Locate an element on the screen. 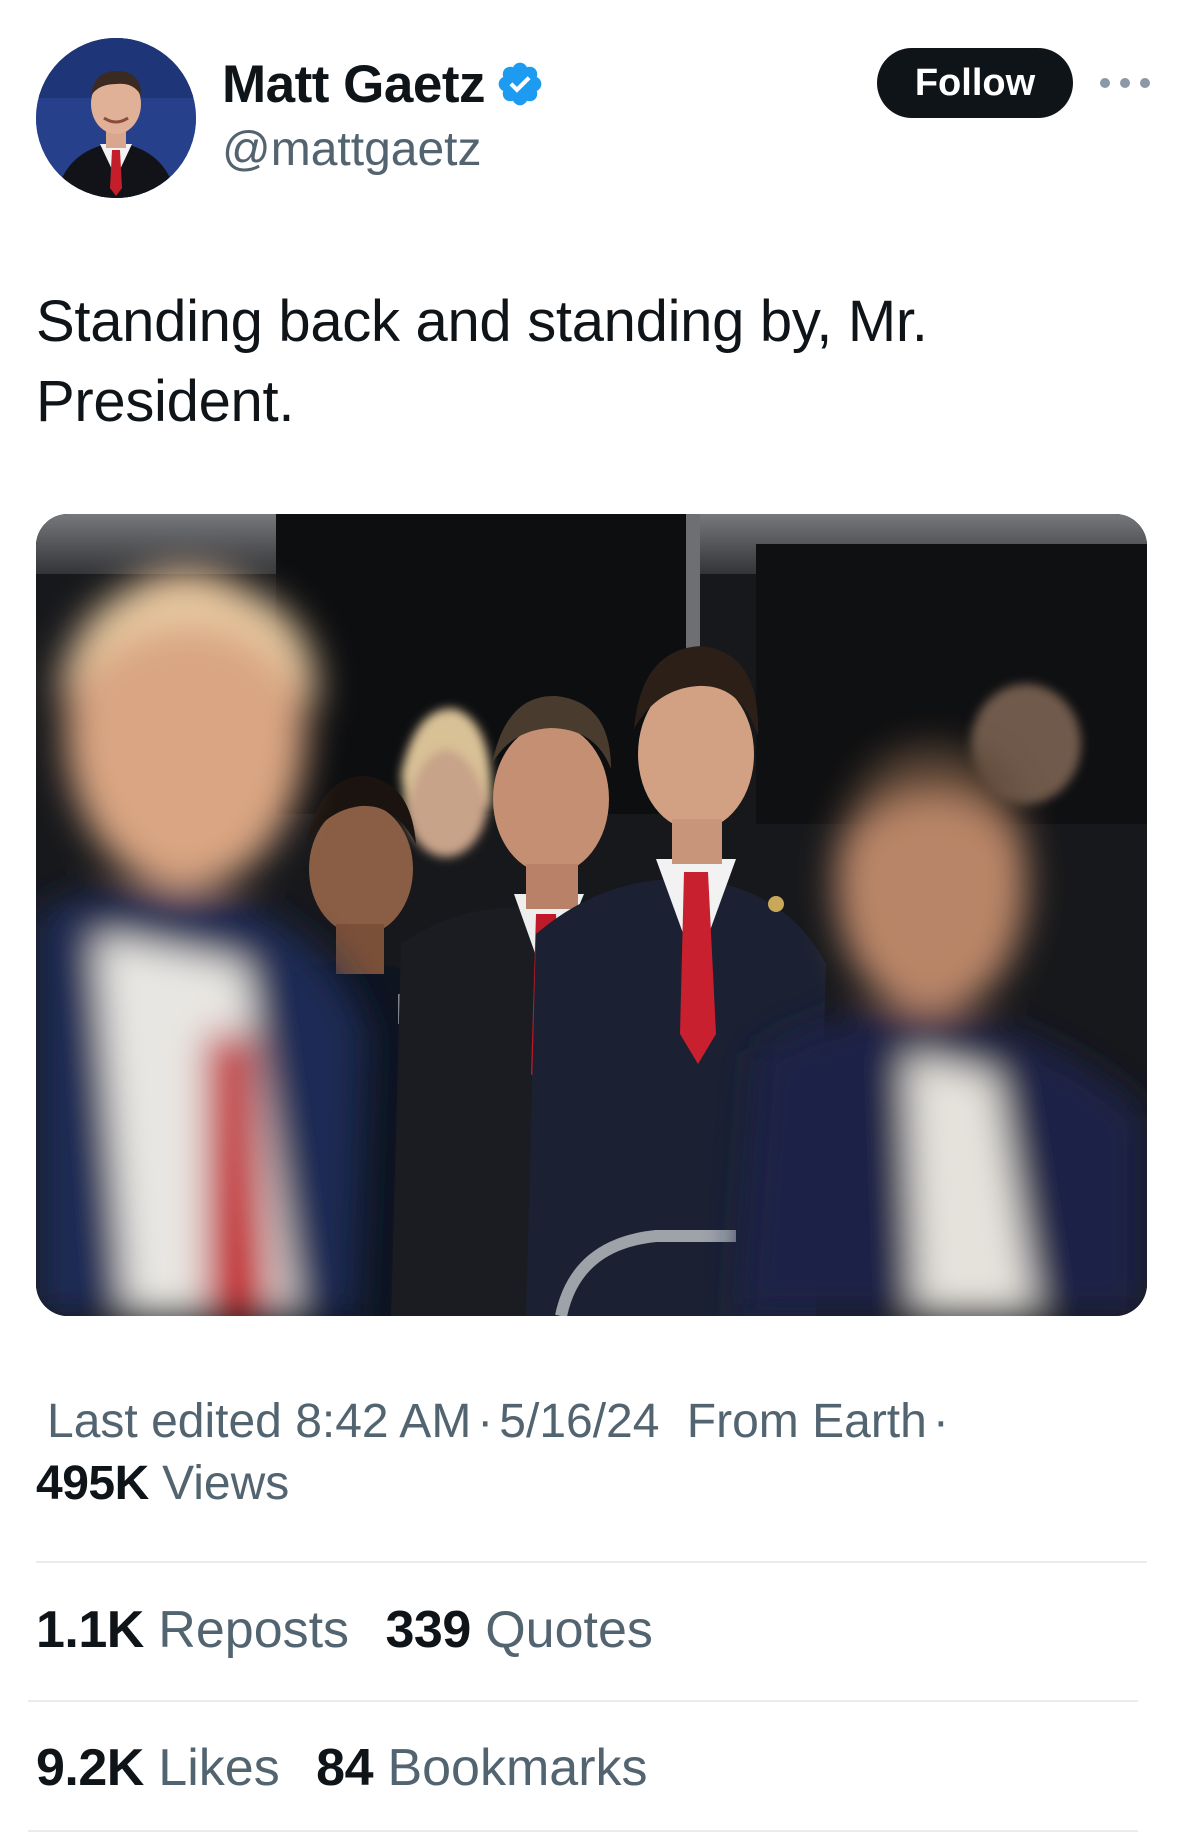 The image size is (1179, 1834). reposts-stat: 1.1K Reposts is located at coordinates (192, 1630).